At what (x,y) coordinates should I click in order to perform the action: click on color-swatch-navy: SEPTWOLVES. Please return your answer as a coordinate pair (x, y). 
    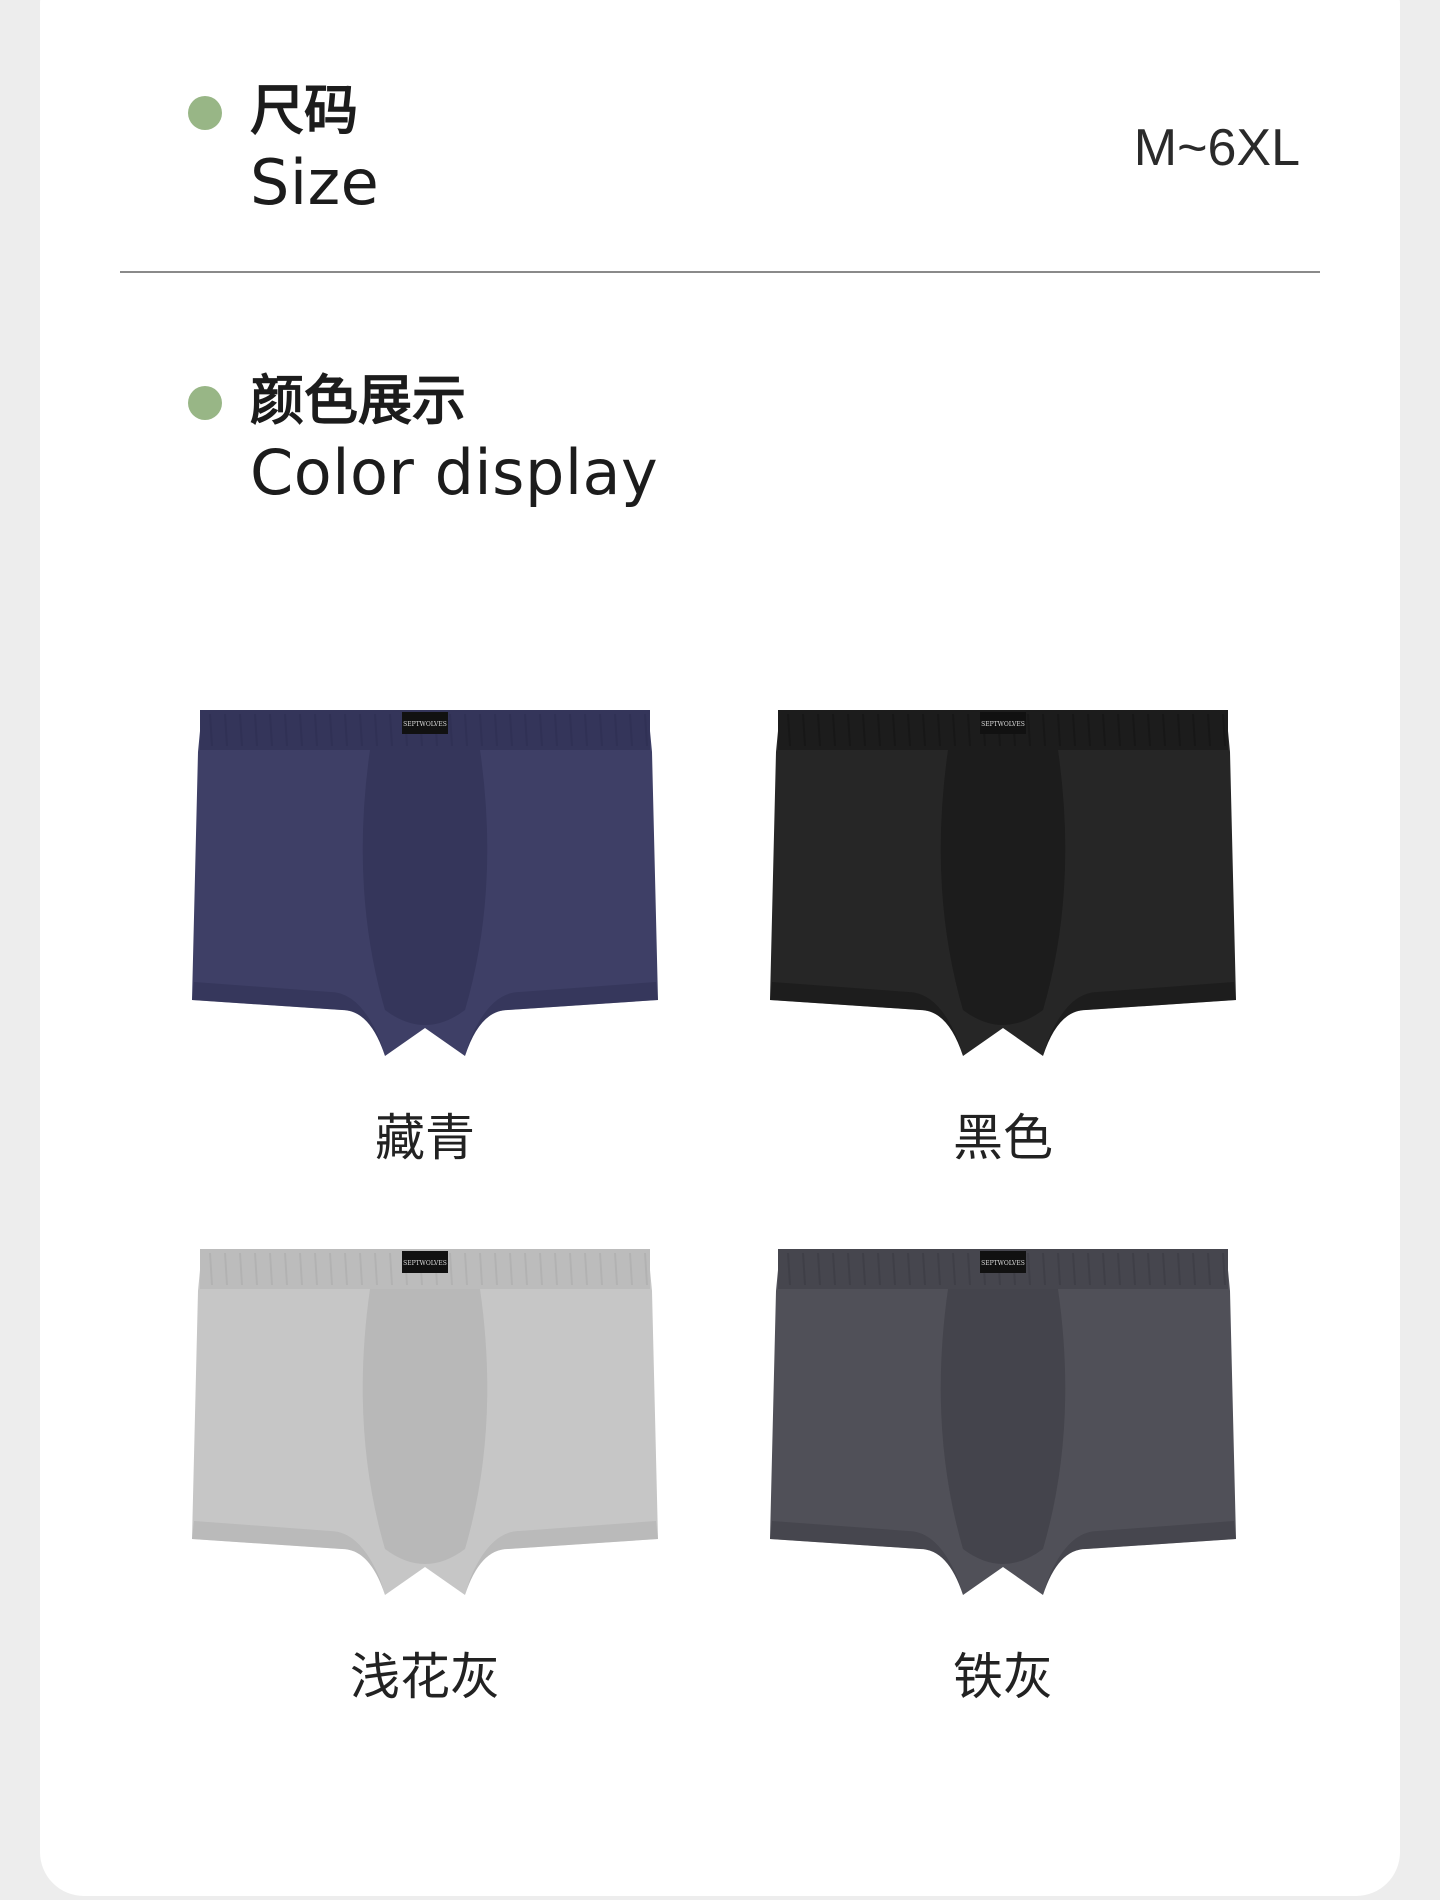
    Looking at the image, I should click on (425, 883).